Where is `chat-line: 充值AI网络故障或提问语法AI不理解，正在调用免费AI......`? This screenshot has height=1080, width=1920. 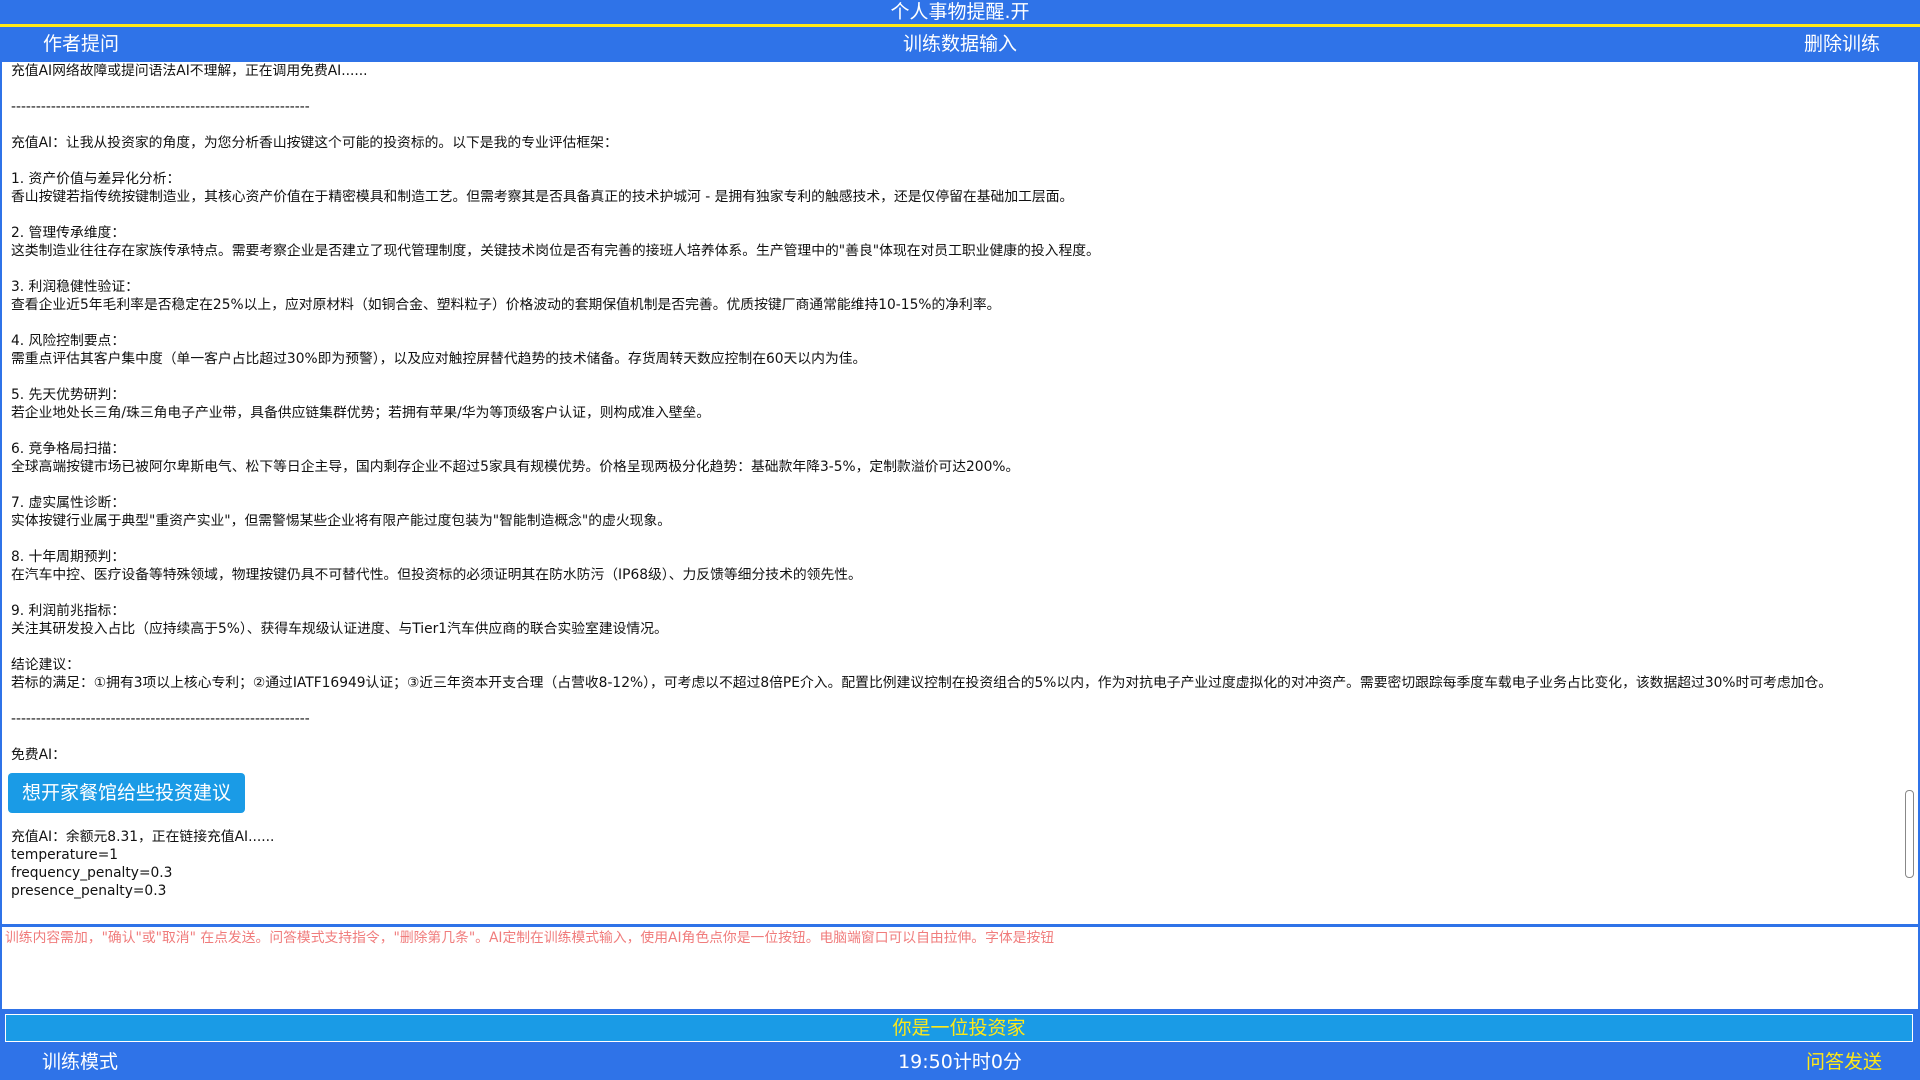 chat-line: 充值AI网络故障或提问语法AI不理解，正在调用免费AI...... is located at coordinates (189, 71).